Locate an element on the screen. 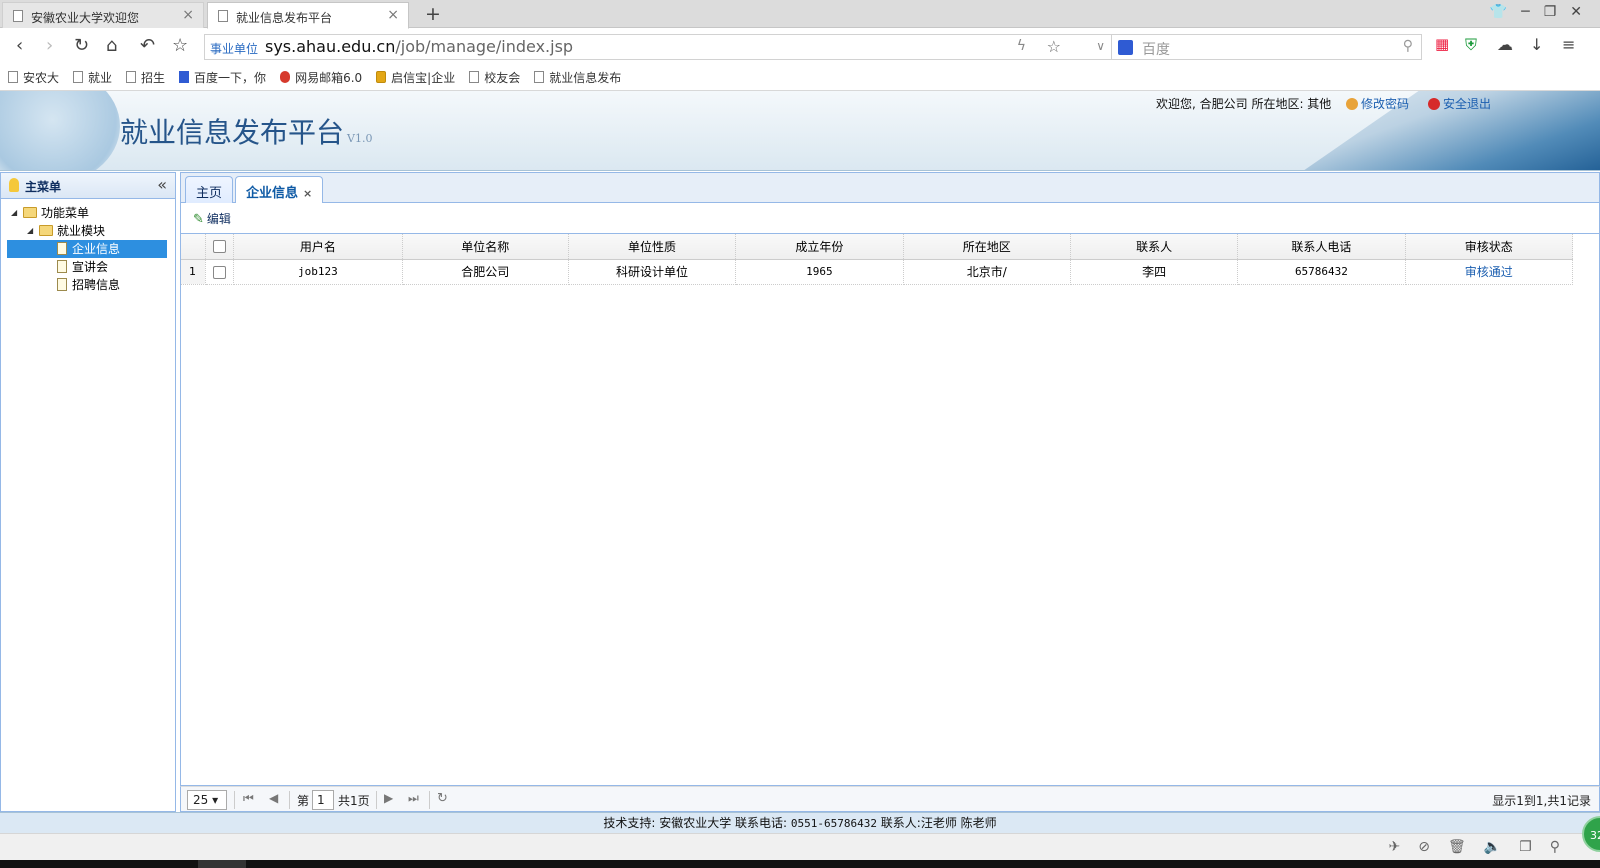 The height and width of the screenshot is (868, 1600). tree-node-seminar: 宣讲会 is located at coordinates (88, 267).